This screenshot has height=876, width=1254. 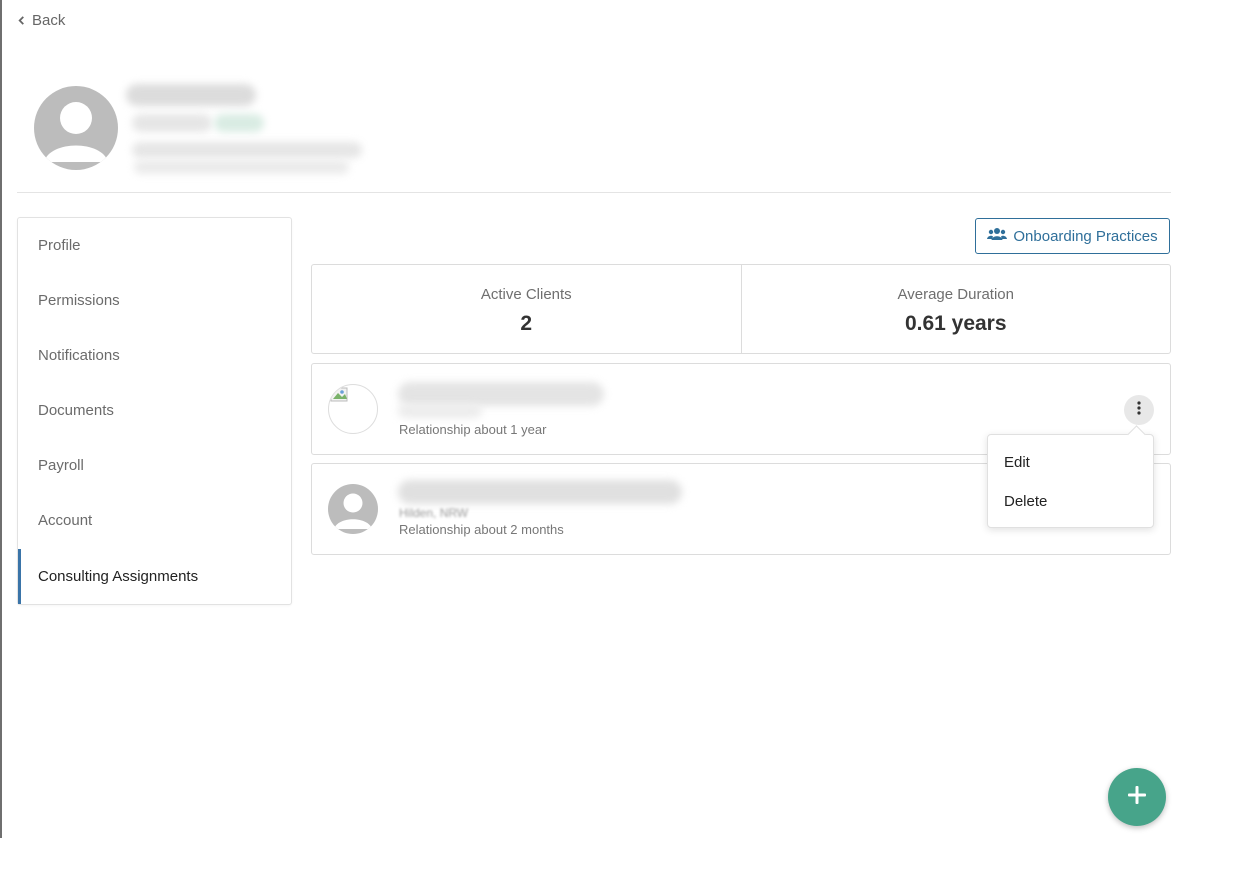 I want to click on sidebar-item-permissions: Permissions, so click(x=154, y=300).